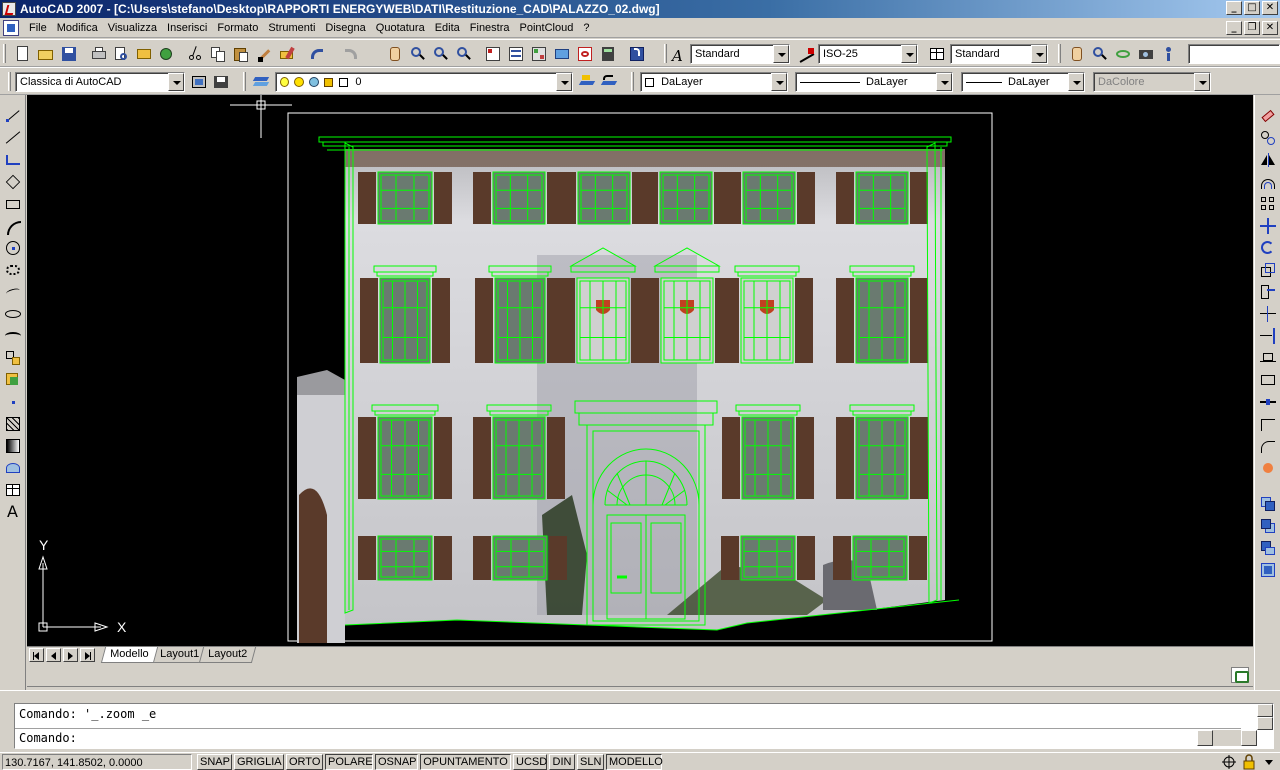 This screenshot has height=770, width=1280. I want to click on pan-realtime-icon, so click(395, 54).